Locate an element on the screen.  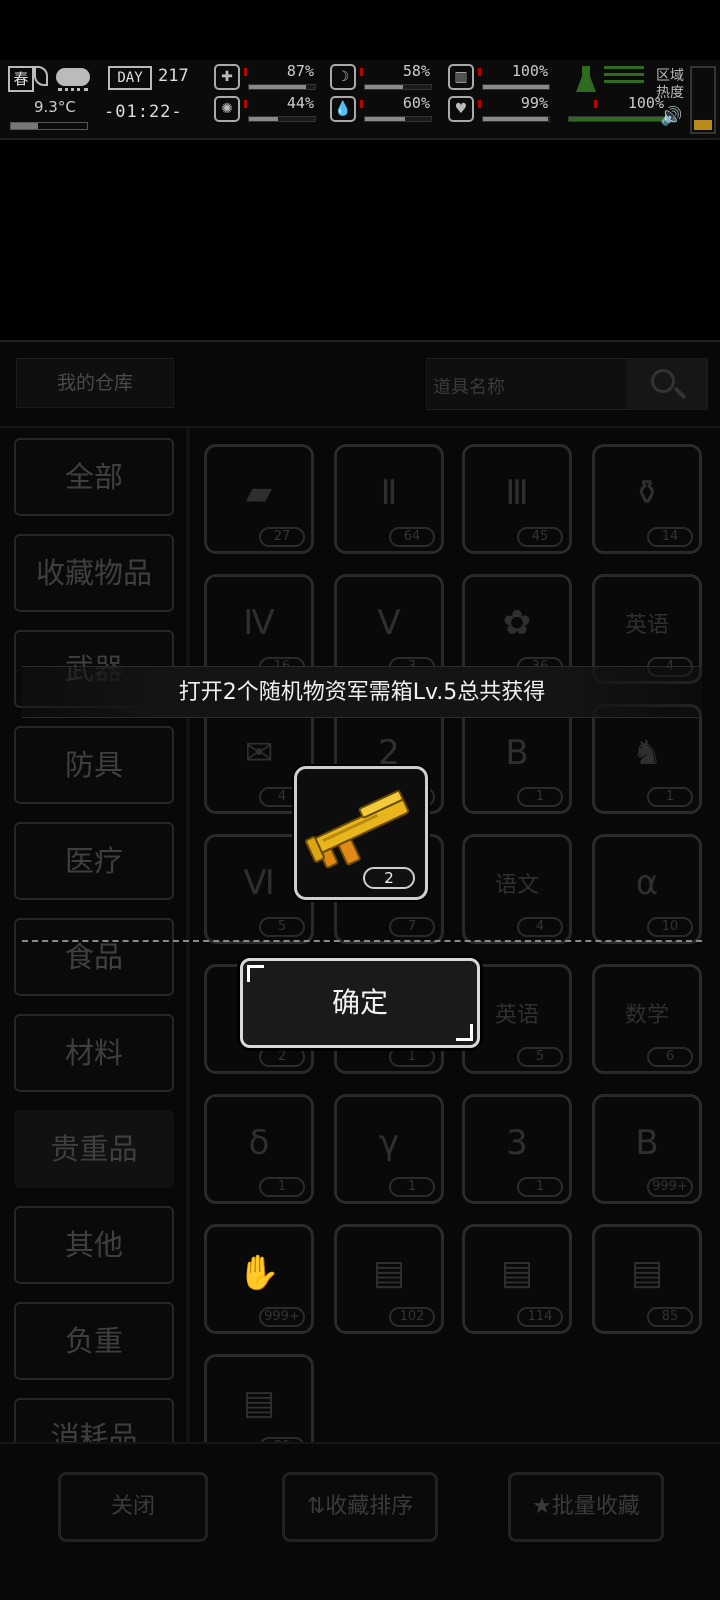
item-slot-potion-ii: Ⅱ 64 is located at coordinates (389, 499).